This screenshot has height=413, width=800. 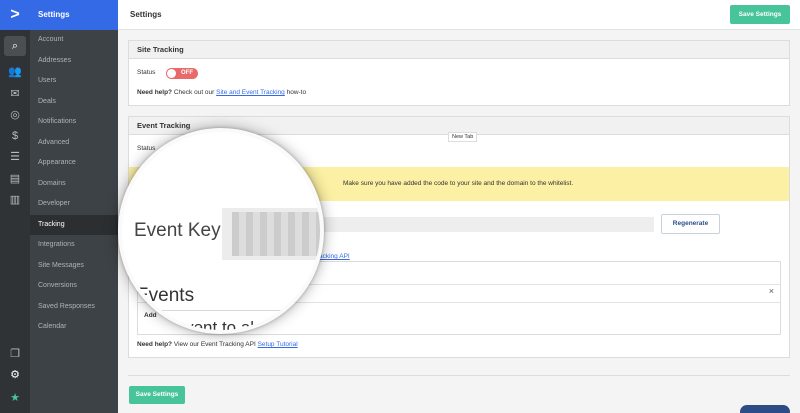 What do you see at coordinates (215, 344) in the screenshot?
I see `help-text: View our Event Tracking API` at bounding box center [215, 344].